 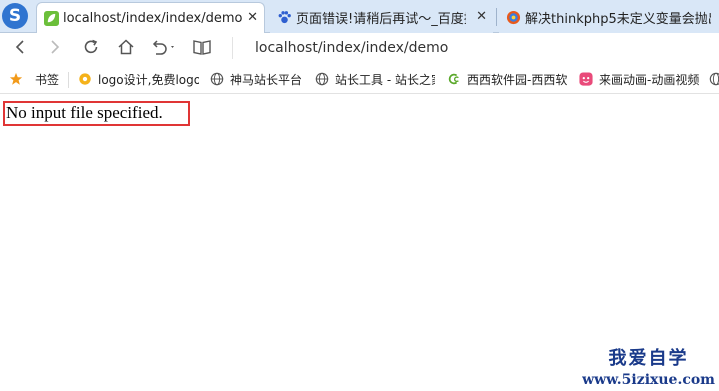 I want to click on bookmark-item: 西西软件园-西西软件, so click(x=507, y=79).